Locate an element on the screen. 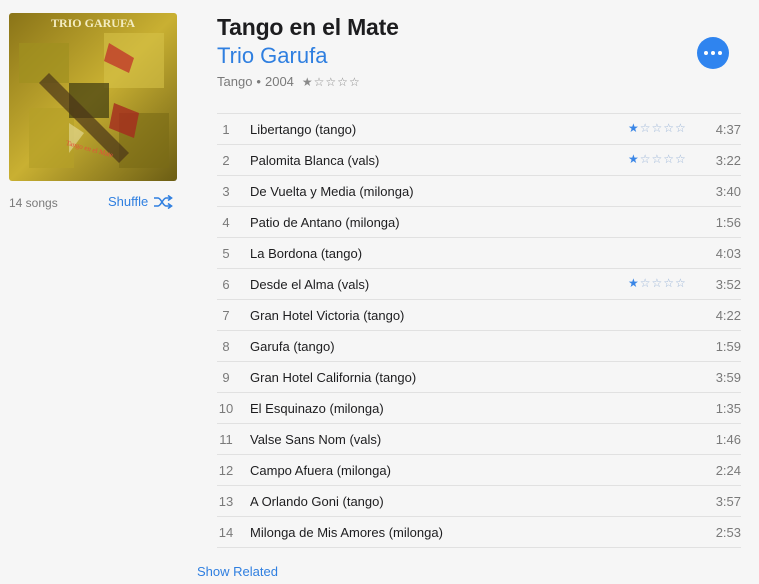  album-meta: Tango • 2004 ★☆☆☆☆ is located at coordinates (289, 81).